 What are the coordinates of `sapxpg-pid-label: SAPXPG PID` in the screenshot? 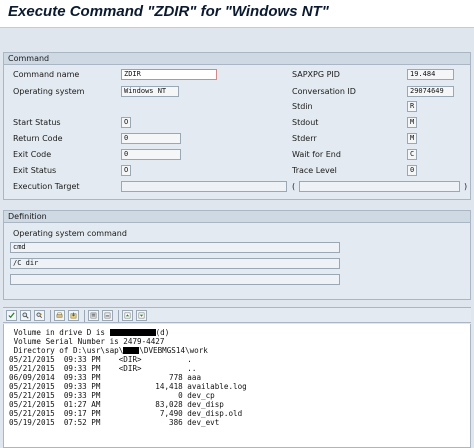 It's located at (316, 74).